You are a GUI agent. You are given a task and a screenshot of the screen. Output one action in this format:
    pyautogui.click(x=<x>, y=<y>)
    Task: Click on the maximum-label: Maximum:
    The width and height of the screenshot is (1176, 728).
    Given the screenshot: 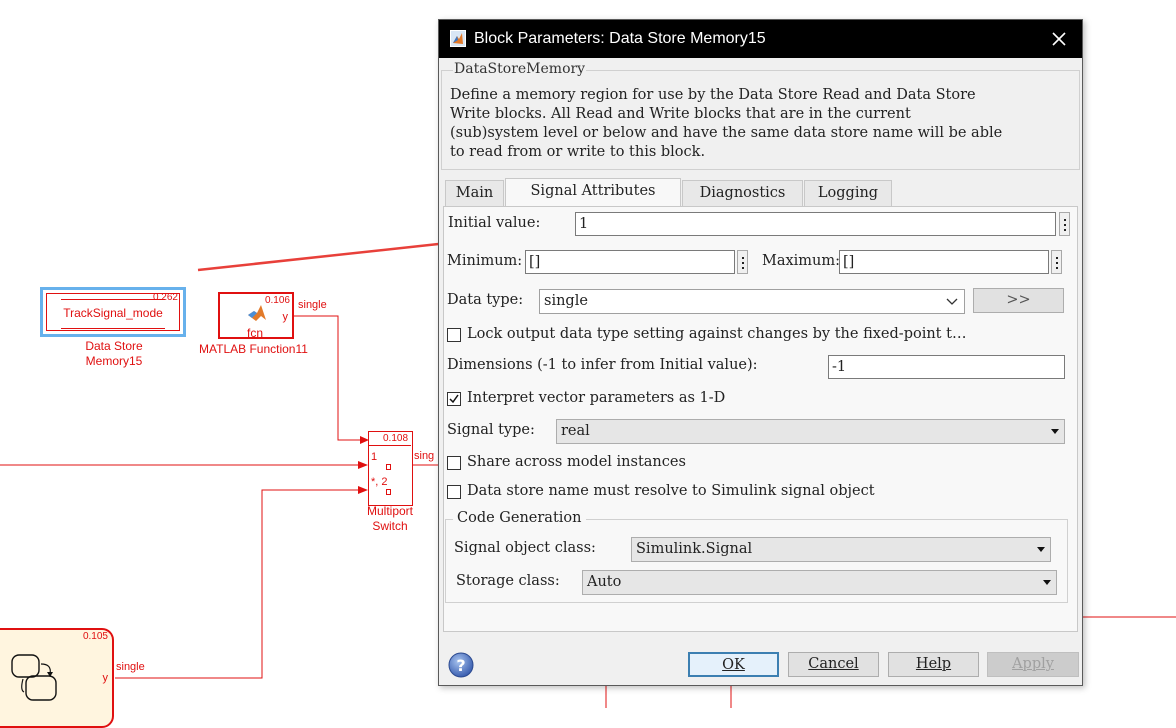 What is the action you would take?
    pyautogui.click(x=801, y=261)
    